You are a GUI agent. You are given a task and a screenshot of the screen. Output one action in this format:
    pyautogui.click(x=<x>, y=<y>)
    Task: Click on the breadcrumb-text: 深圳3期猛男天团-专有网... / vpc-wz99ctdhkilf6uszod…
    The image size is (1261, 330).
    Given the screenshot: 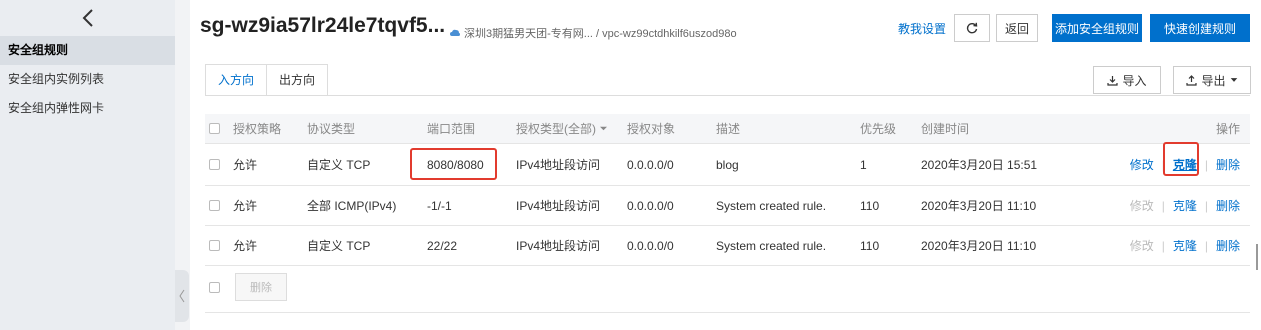 What is the action you would take?
    pyautogui.click(x=600, y=33)
    